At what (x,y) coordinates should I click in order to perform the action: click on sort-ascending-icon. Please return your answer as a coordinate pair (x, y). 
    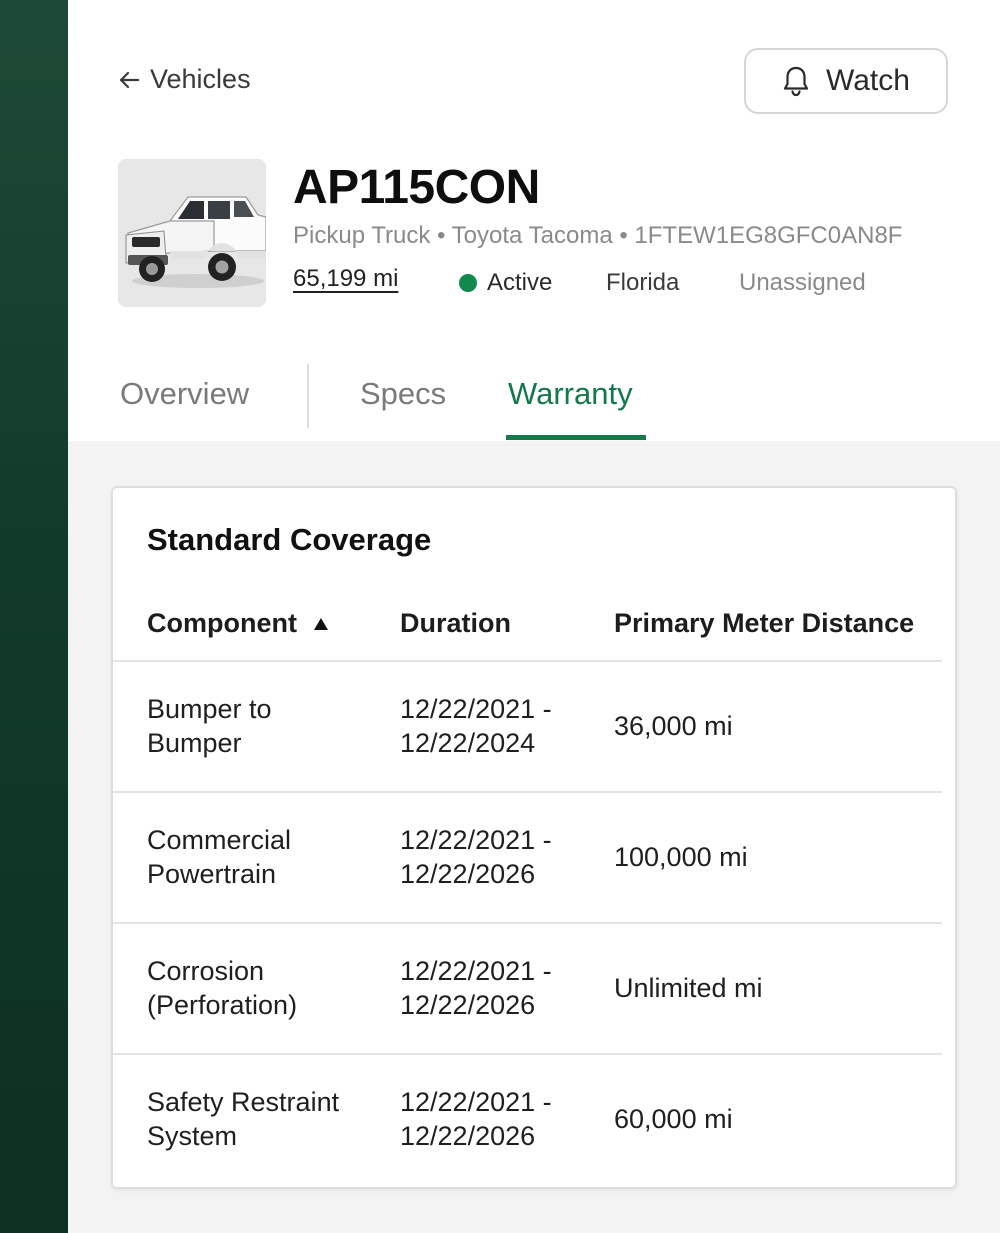
    Looking at the image, I should click on (320, 623).